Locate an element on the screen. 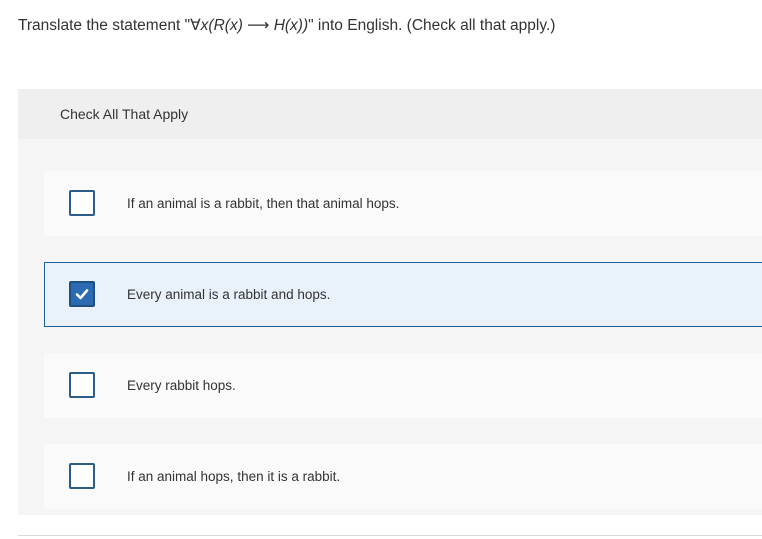 The height and width of the screenshot is (539, 762). panel-header-label: Check All That Apply is located at coordinates (124, 114).